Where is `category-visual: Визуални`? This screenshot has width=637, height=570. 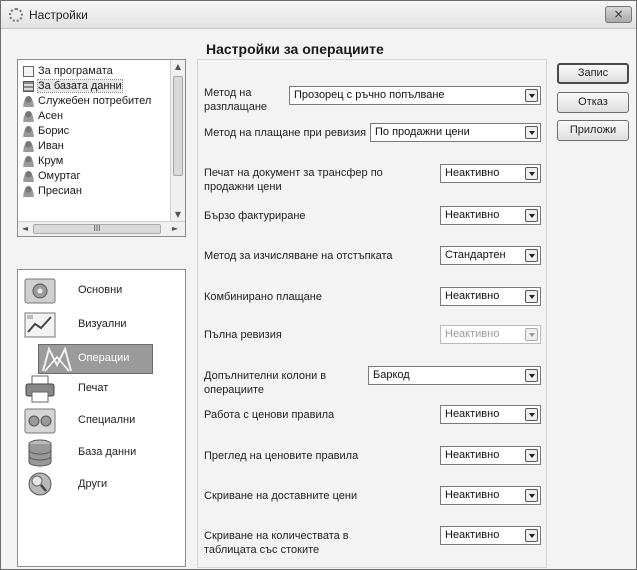
category-visual: Визуални is located at coordinates (101, 325).